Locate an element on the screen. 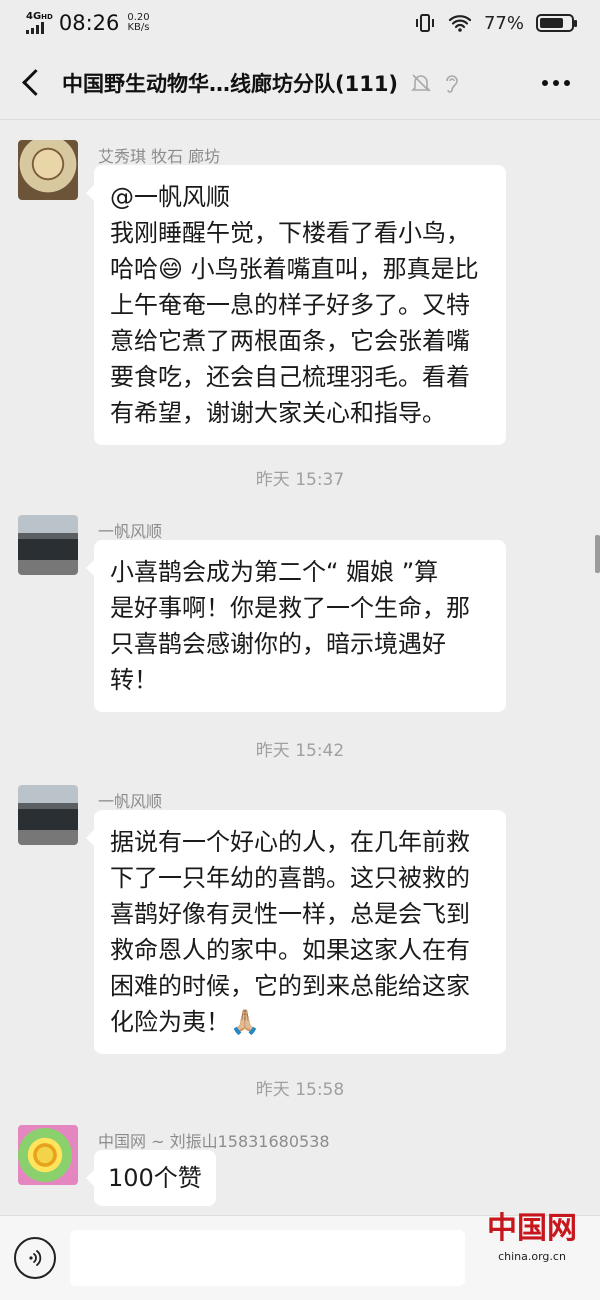 The image size is (600, 1300). message-bubble: 100个赞 is located at coordinates (151, 1178).